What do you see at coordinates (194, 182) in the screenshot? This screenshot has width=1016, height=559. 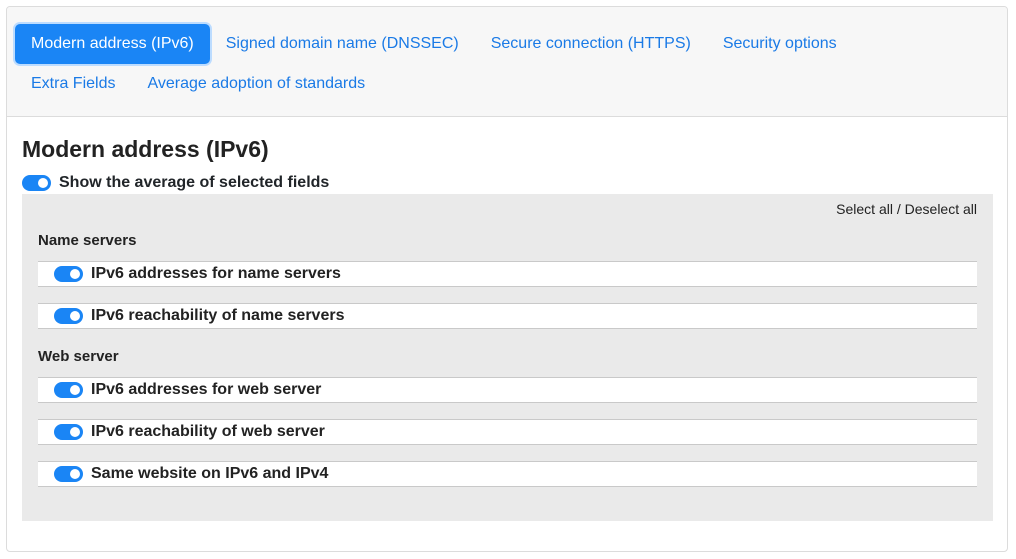 I see `average-toggle-label: Show the average of selected fields` at bounding box center [194, 182].